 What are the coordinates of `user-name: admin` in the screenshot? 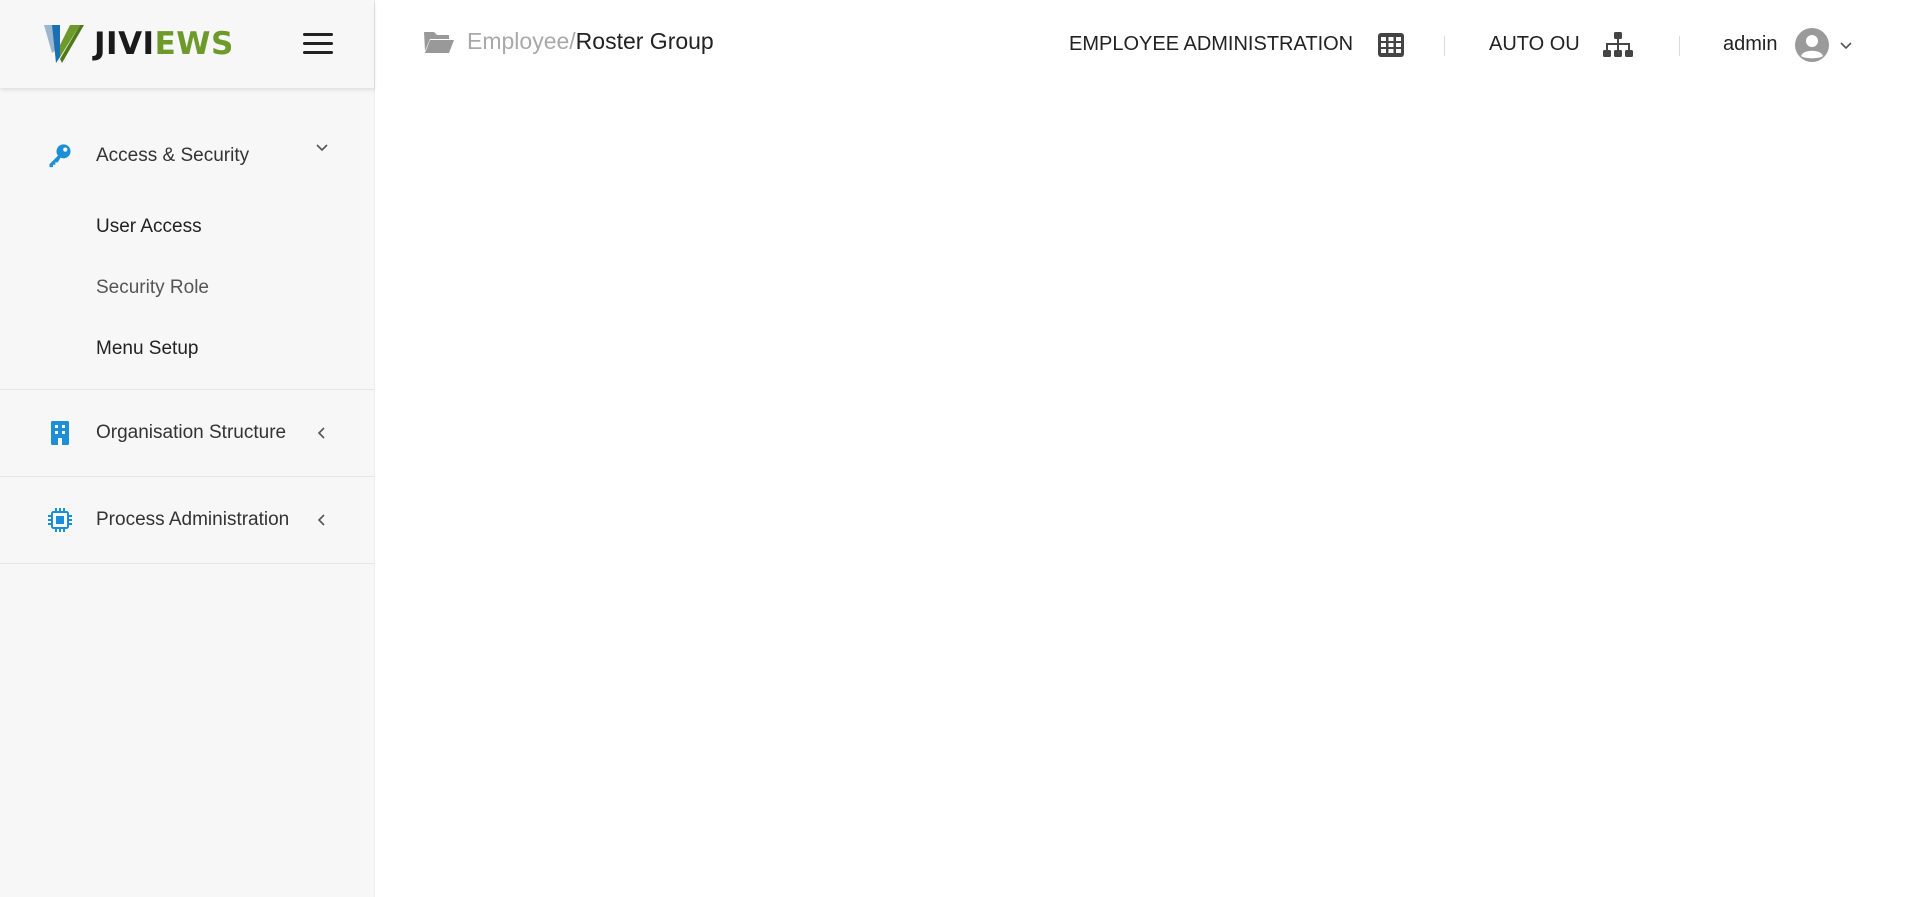 It's located at (1750, 44).